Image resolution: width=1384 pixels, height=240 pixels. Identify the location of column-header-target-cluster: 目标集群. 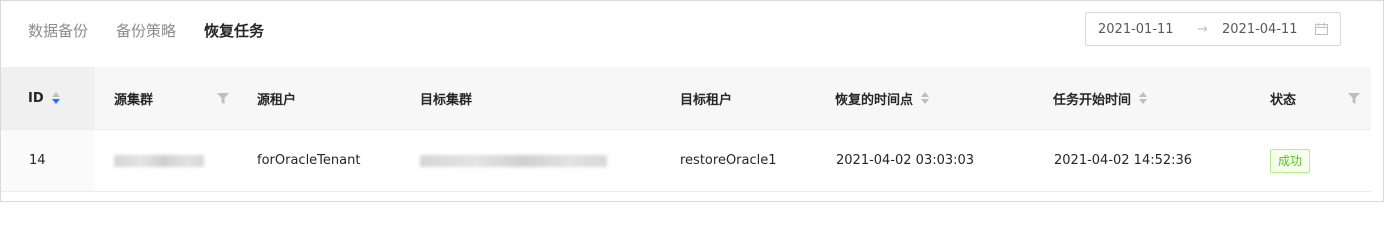
(446, 98).